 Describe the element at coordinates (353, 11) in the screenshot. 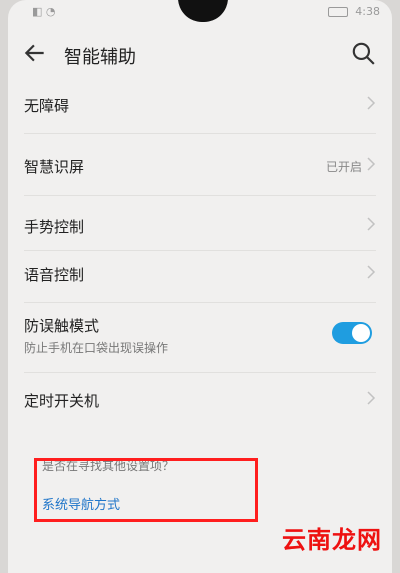

I see `status-right: 4:38` at that location.